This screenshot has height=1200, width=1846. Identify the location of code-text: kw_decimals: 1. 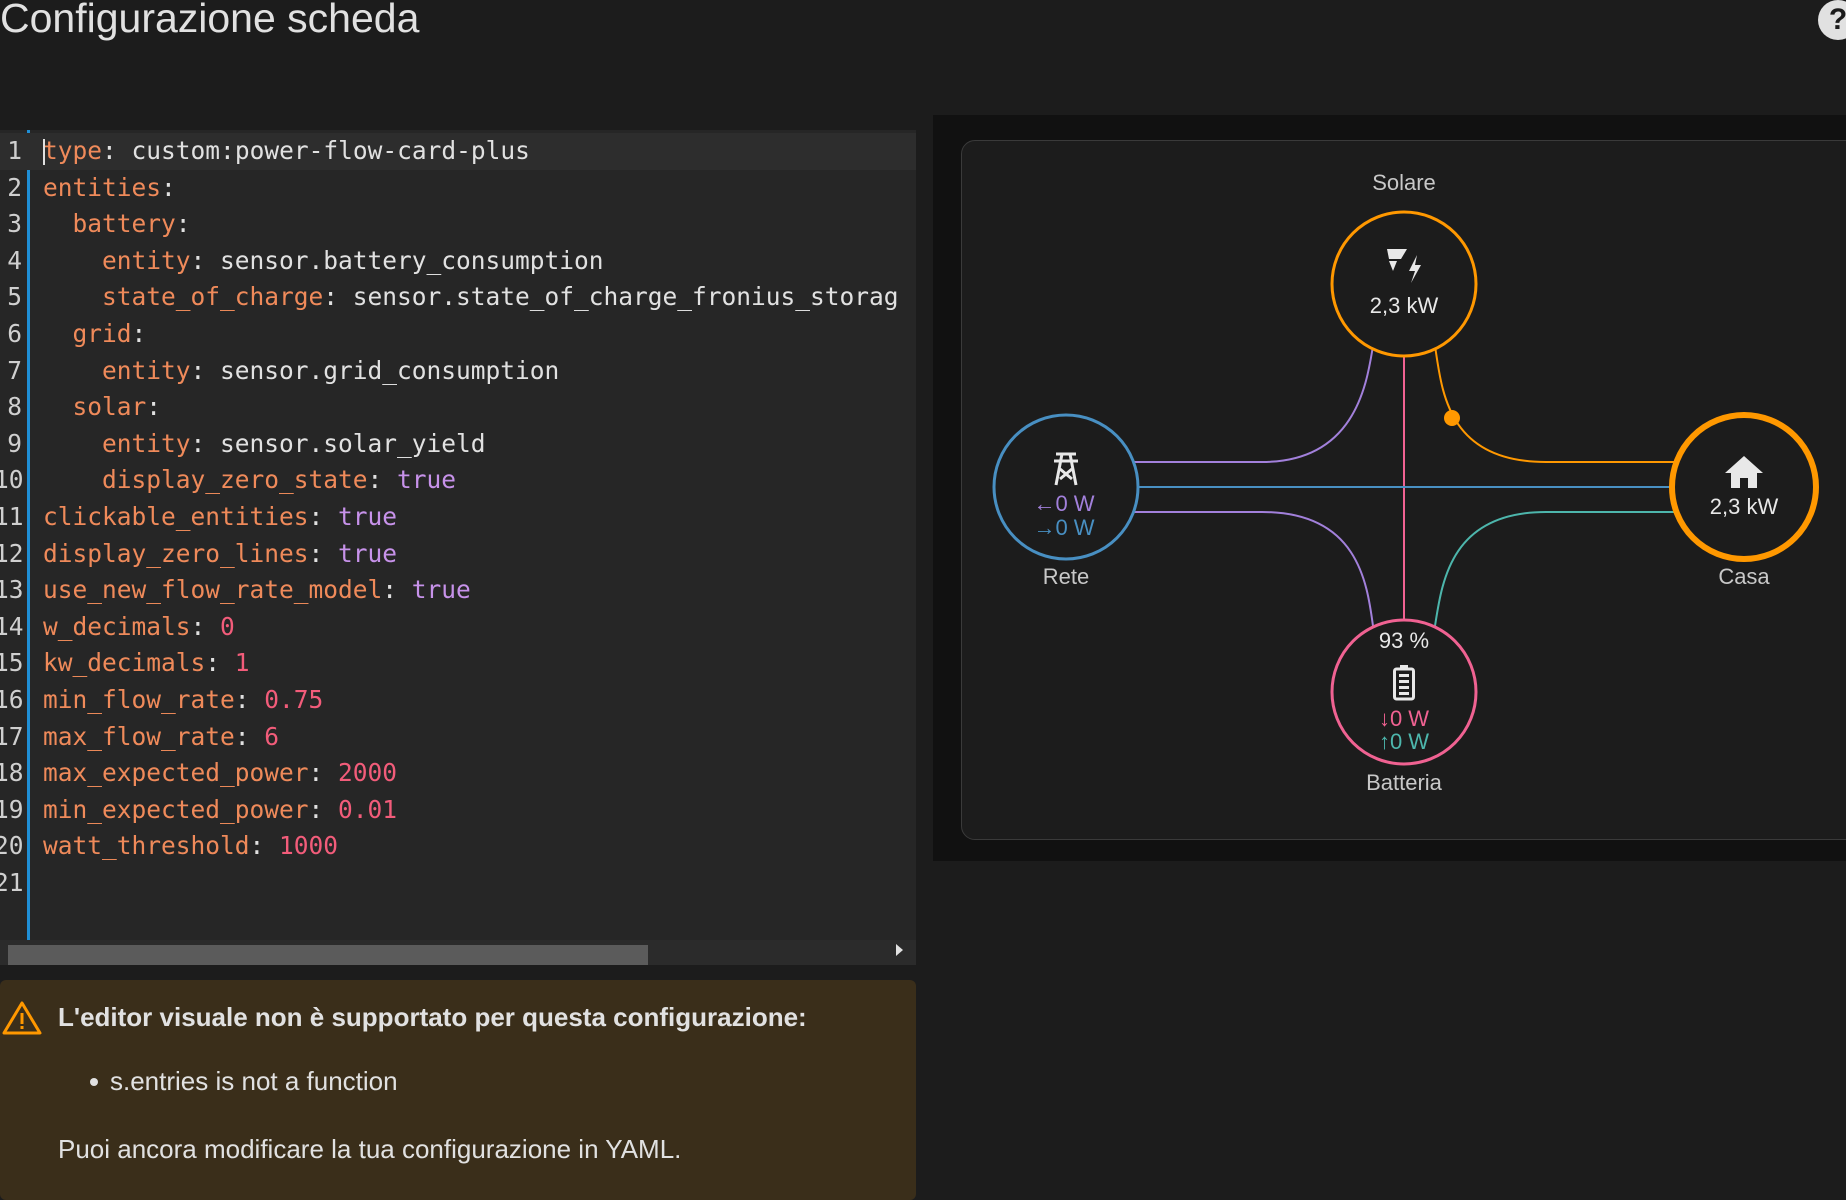
(146, 663).